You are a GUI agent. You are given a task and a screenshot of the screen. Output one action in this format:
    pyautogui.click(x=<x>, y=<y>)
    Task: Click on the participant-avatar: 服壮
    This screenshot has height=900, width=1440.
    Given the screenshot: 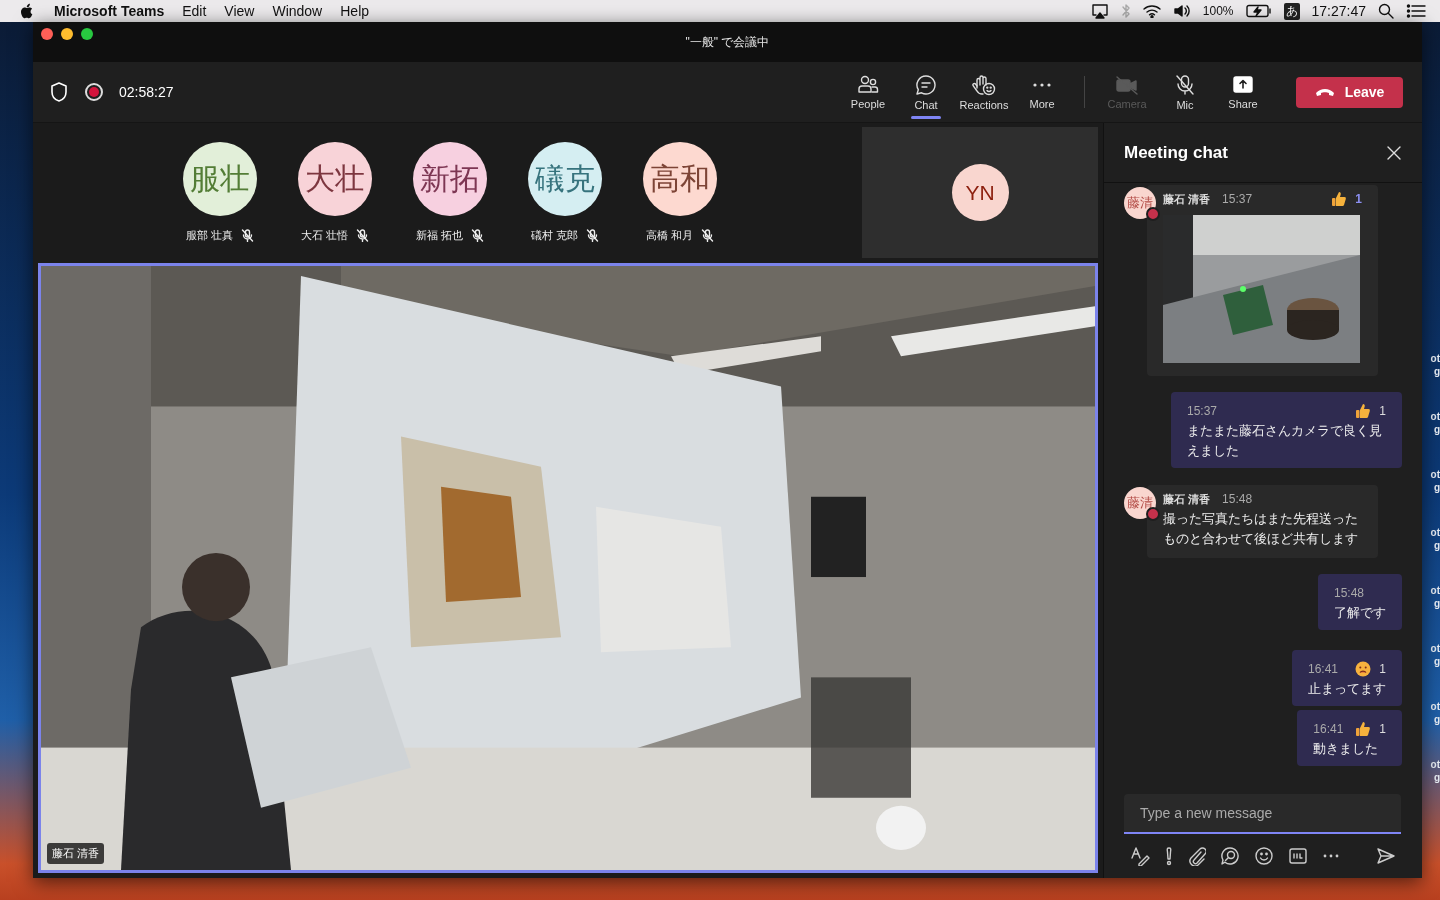 What is the action you would take?
    pyautogui.click(x=220, y=179)
    